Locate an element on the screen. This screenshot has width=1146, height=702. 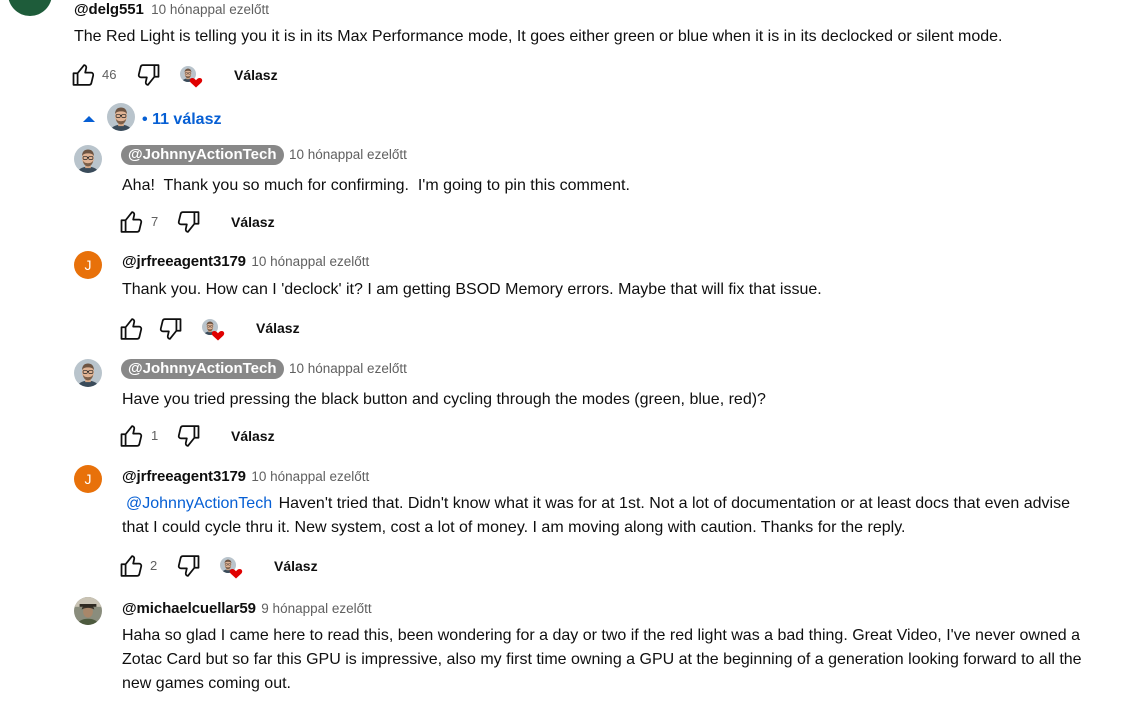
replies-toggle: • 11 válasz is located at coordinates (160, 118).